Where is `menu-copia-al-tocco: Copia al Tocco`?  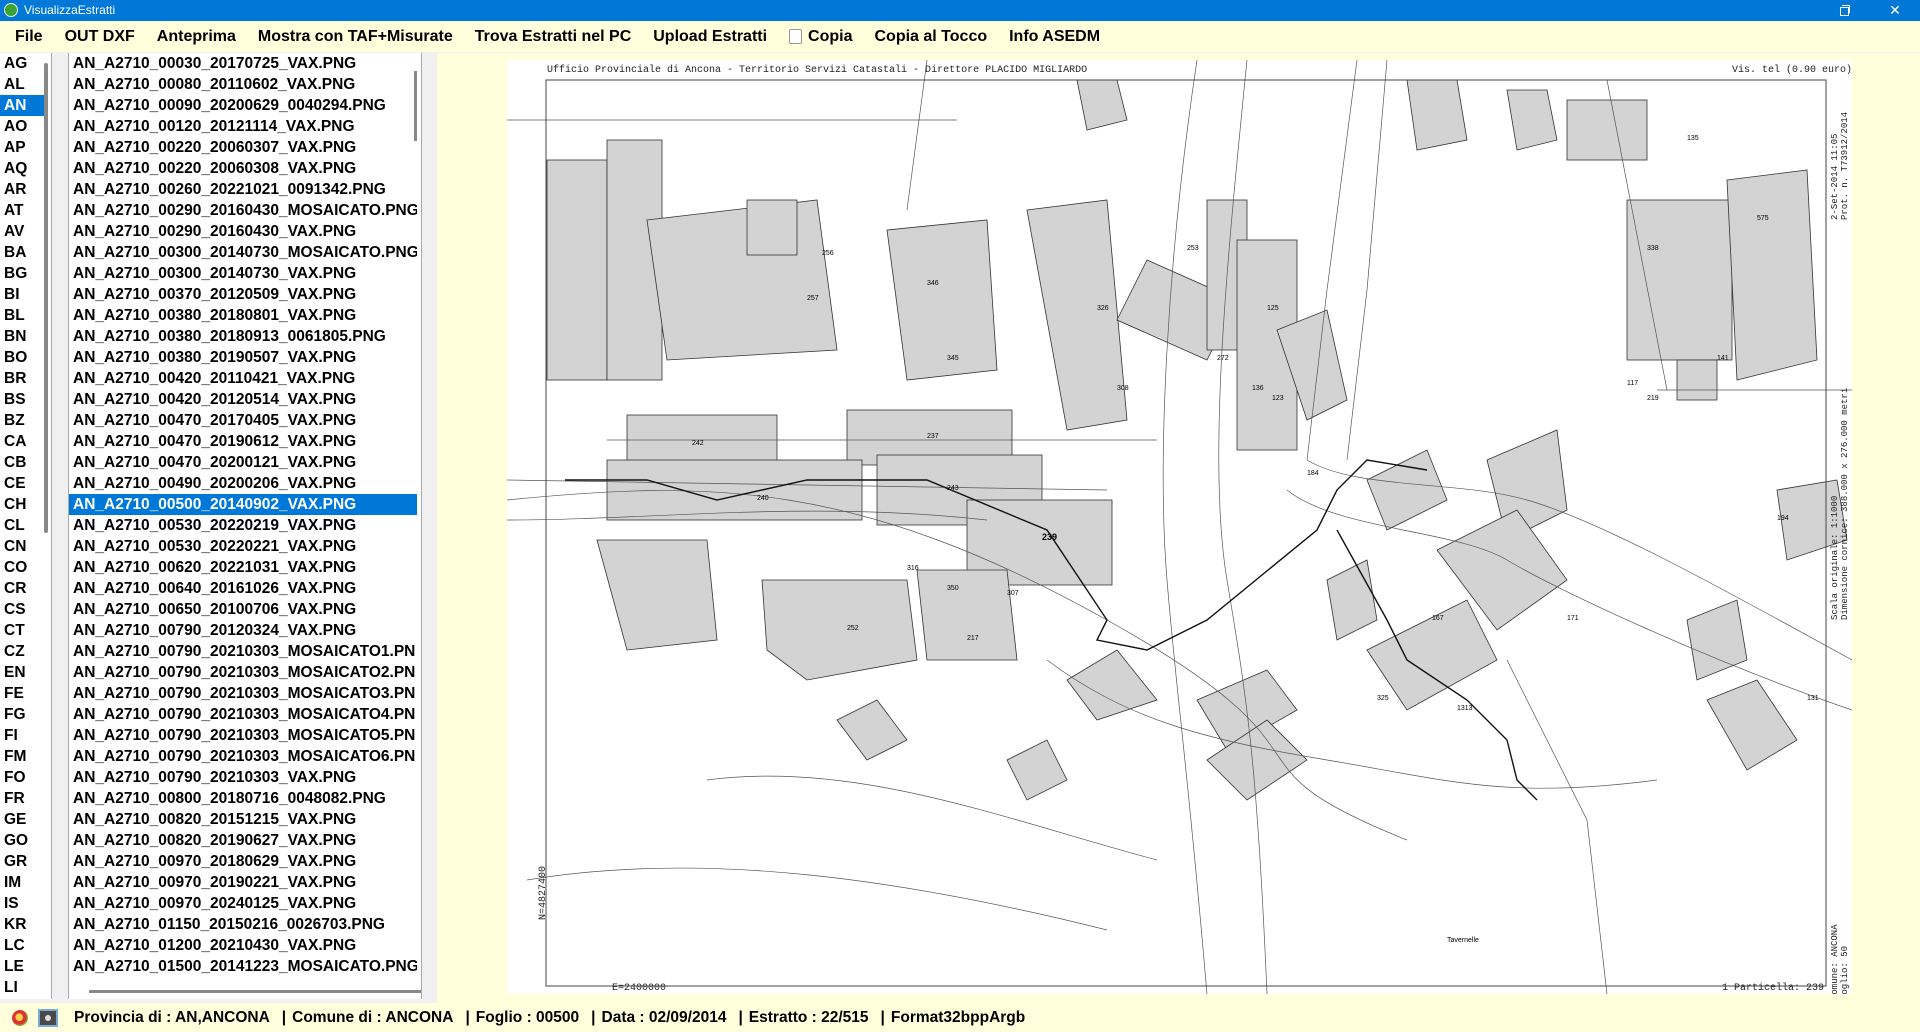
menu-copia-al-tocco: Copia al Tocco is located at coordinates (931, 37).